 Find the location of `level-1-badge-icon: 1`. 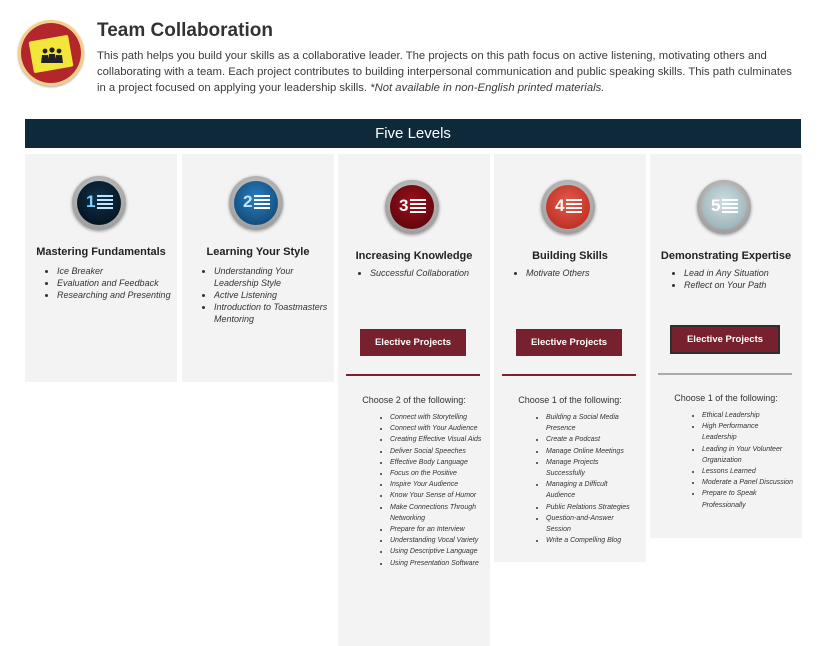

level-1-badge-icon: 1 is located at coordinates (99, 203).